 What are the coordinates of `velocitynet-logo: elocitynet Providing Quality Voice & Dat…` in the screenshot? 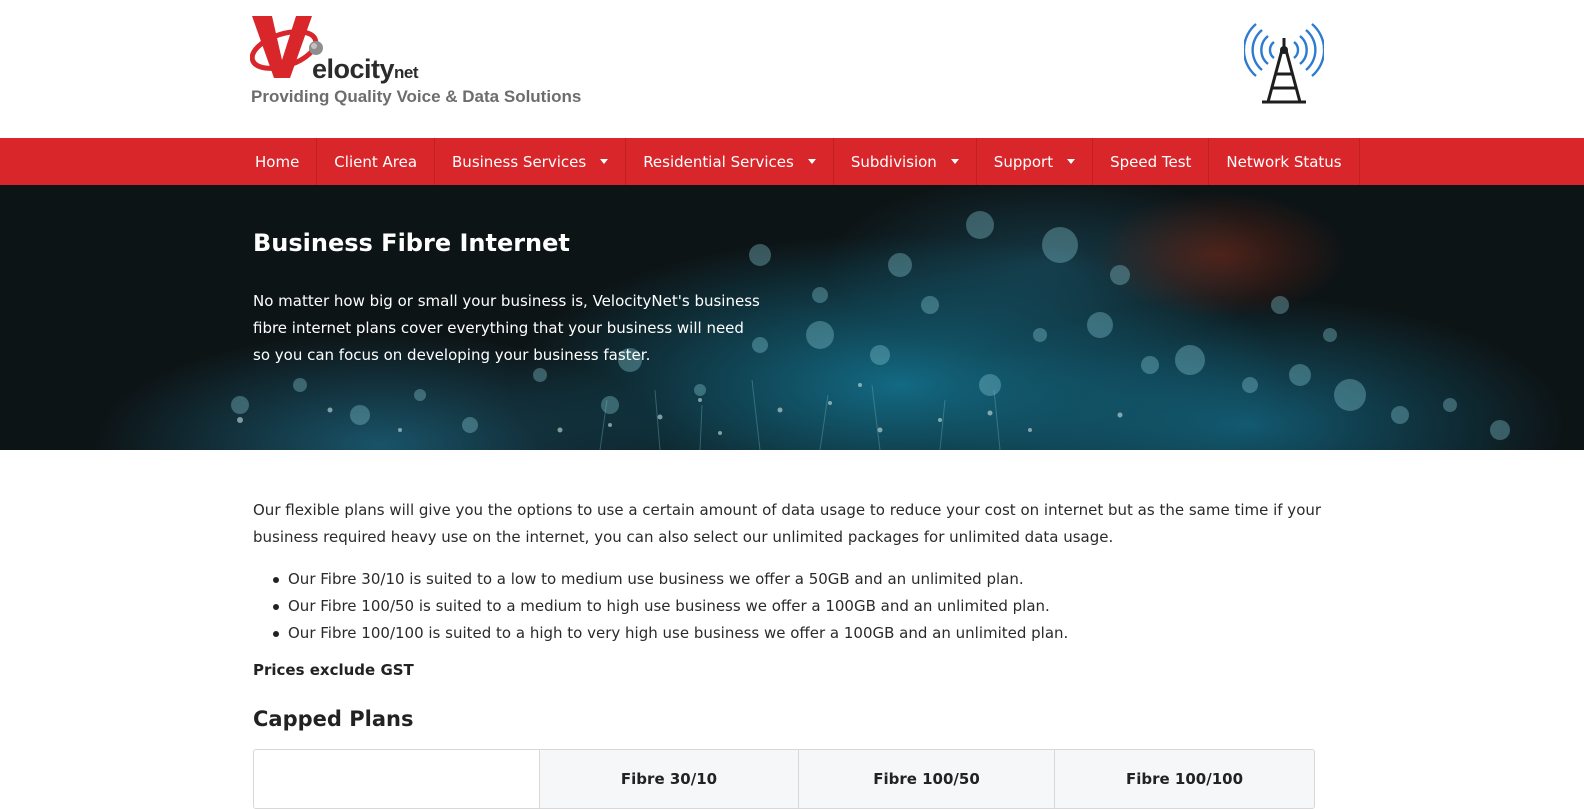 It's located at (435, 64).